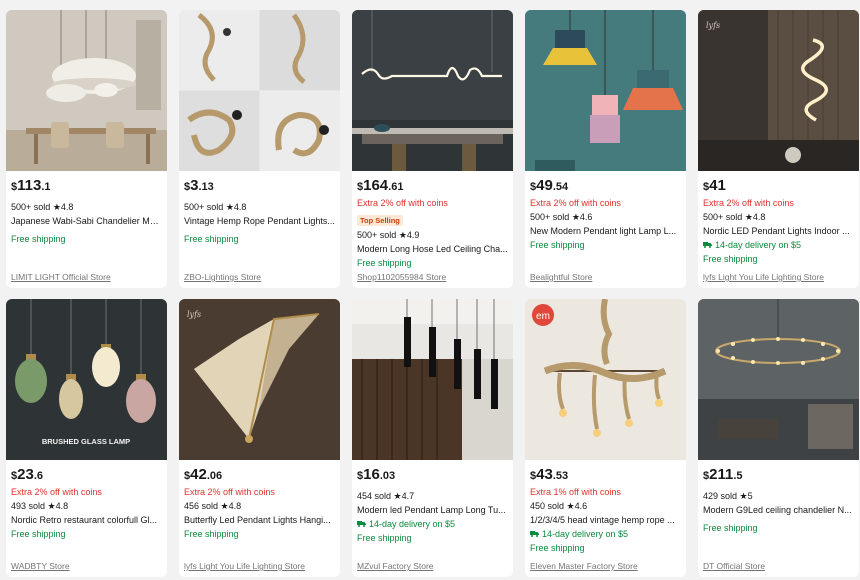 The image size is (860, 580). I want to click on sold-rating: 493 sold ★4.8, so click(40, 506).